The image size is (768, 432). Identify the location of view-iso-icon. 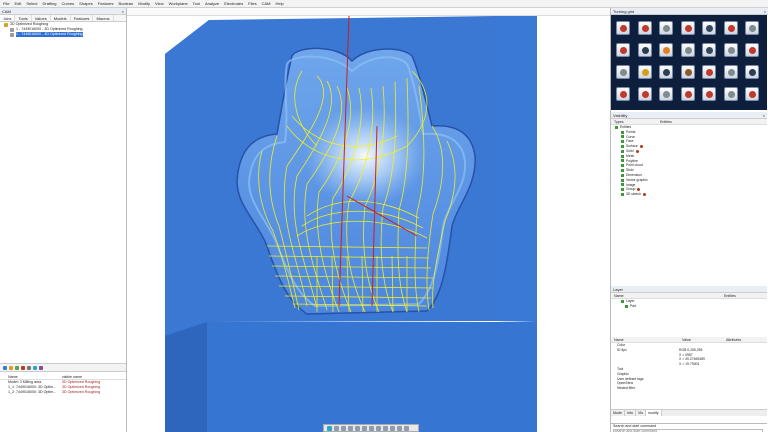
(357, 428).